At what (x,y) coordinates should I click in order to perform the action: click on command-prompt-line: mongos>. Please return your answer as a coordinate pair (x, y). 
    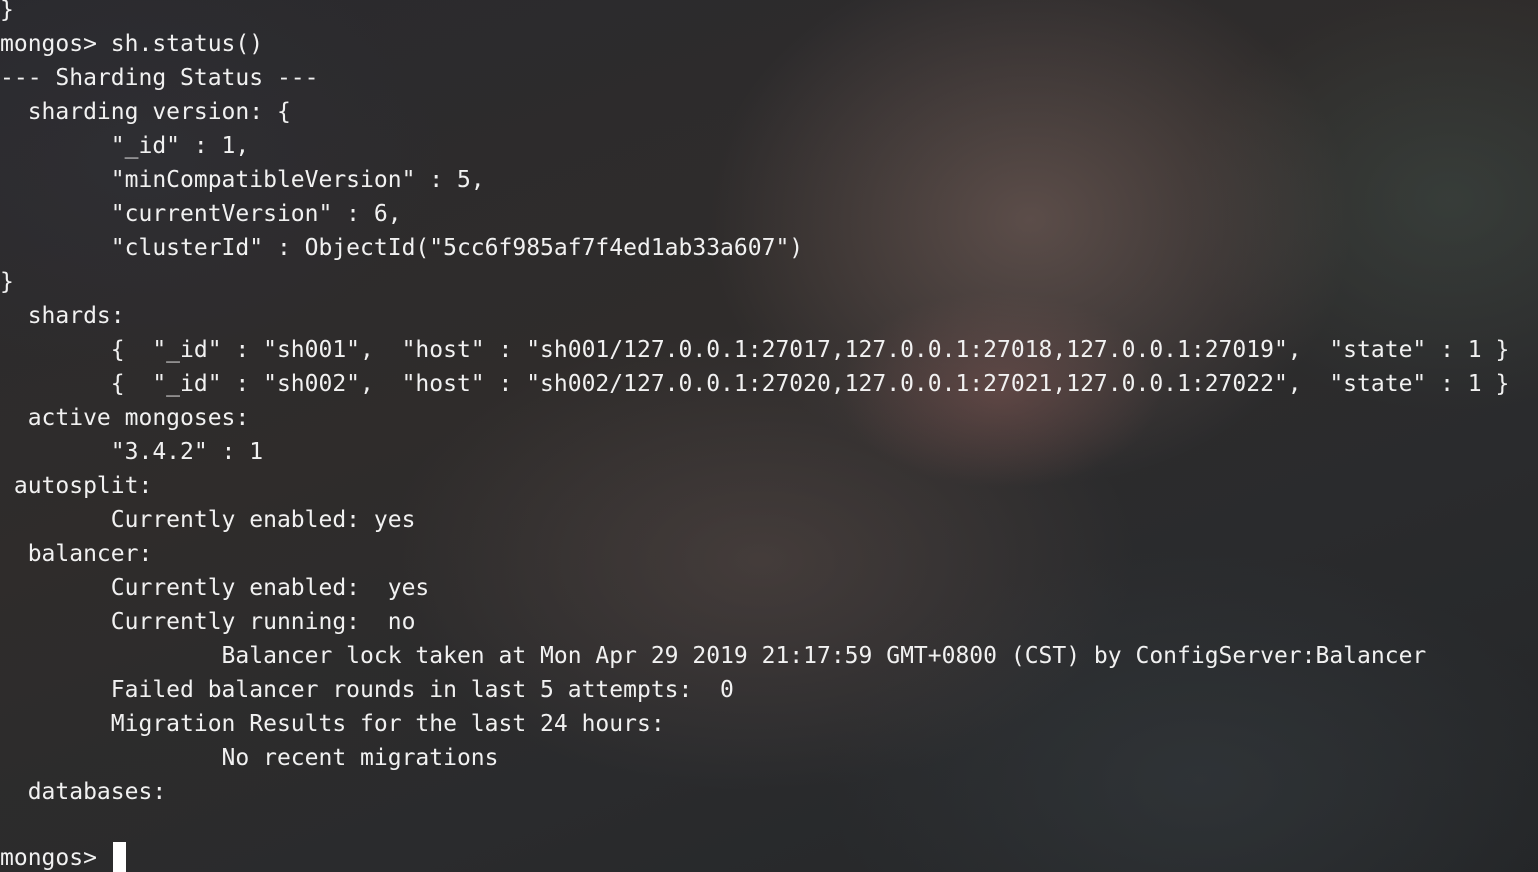
    Looking at the image, I should click on (63, 856).